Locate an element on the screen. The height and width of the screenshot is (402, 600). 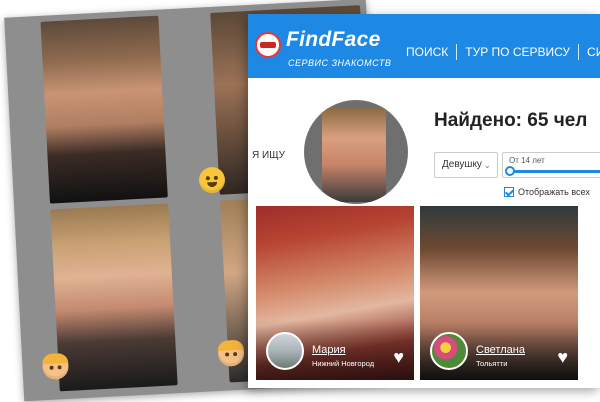
age-label: От 14 лет is located at coordinates (527, 160).